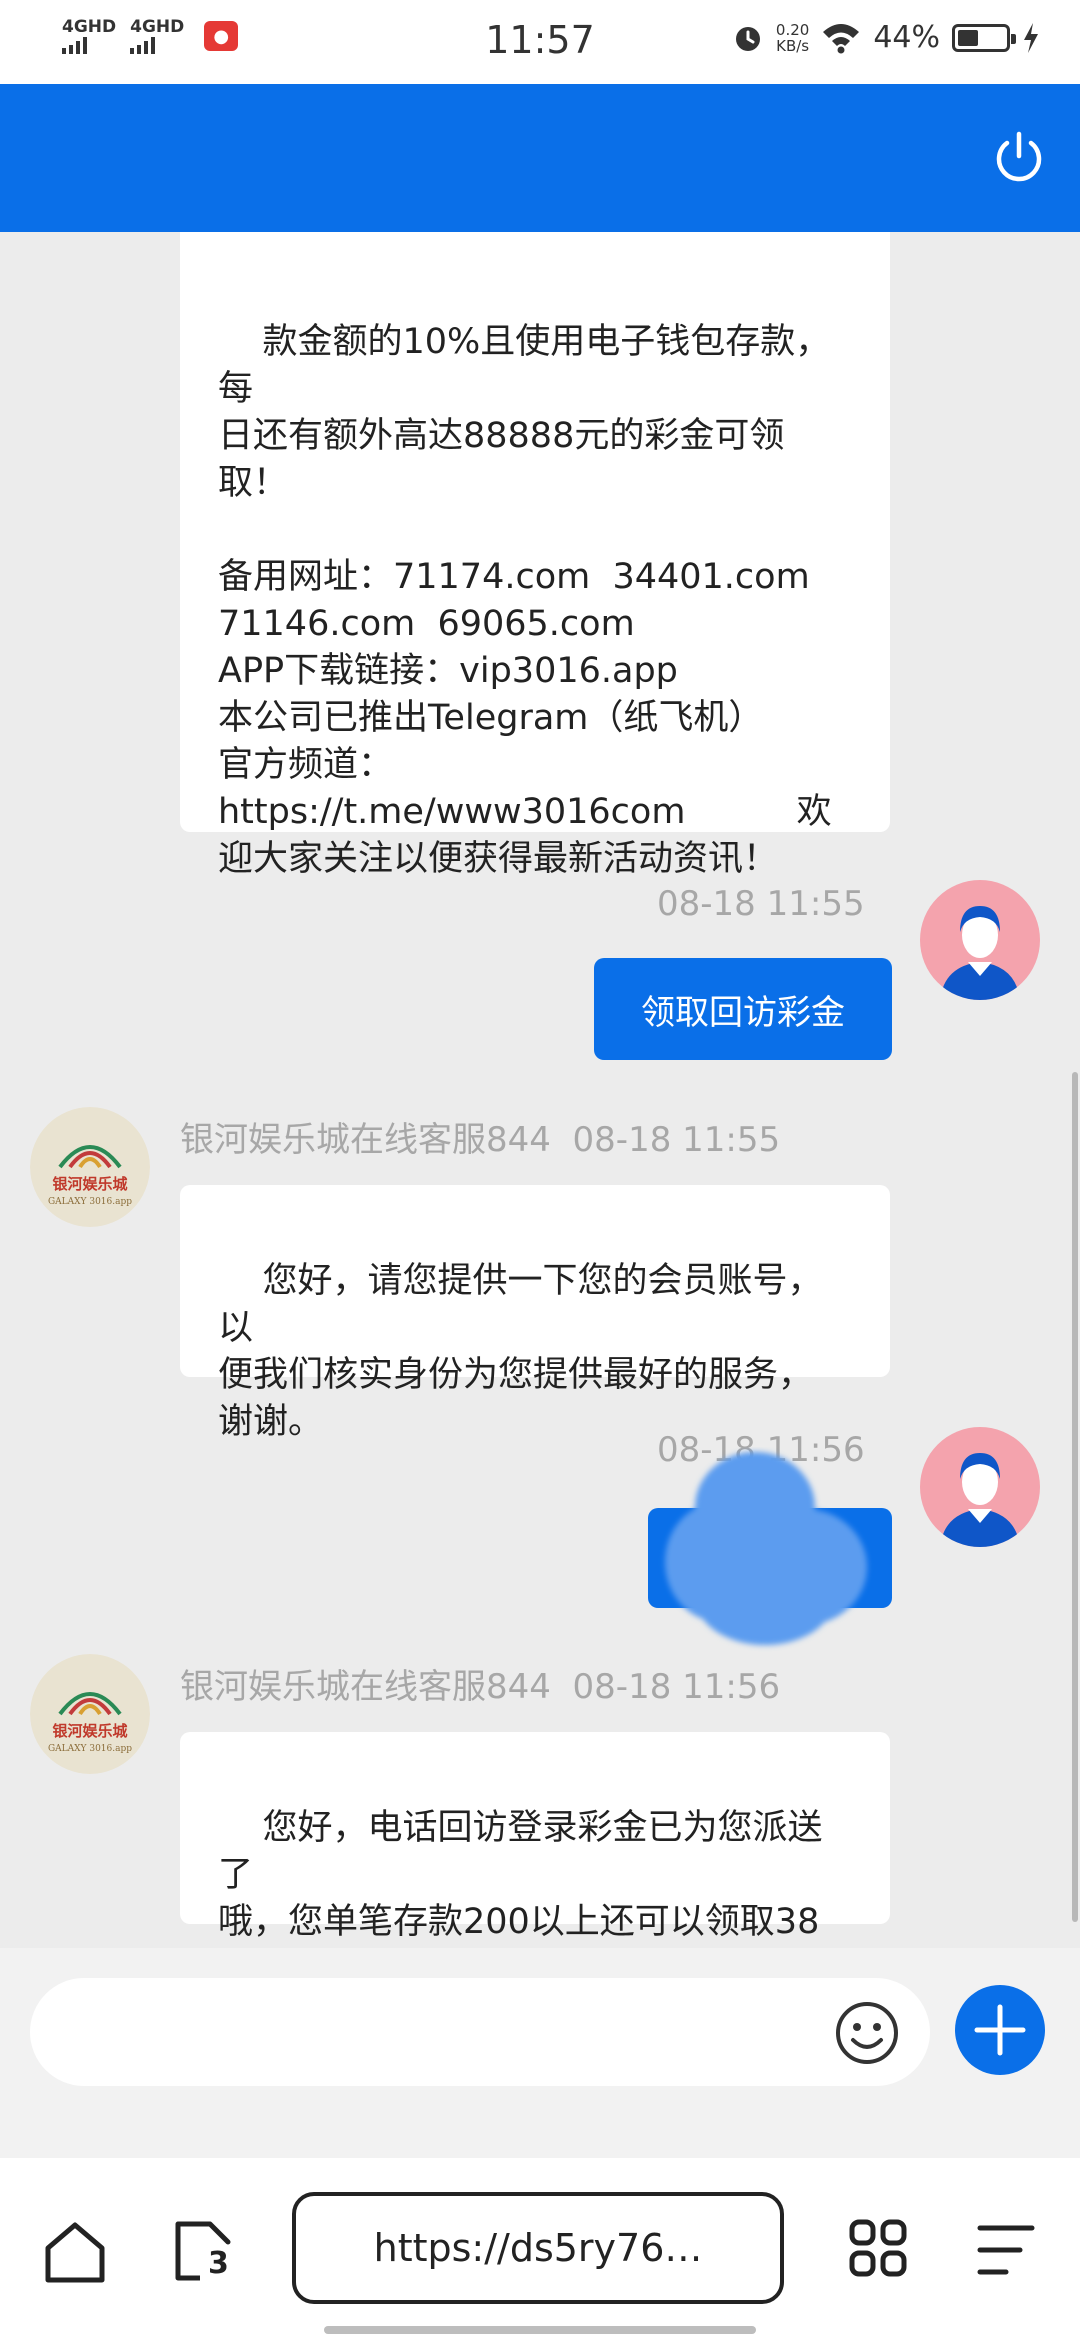  What do you see at coordinates (203, 2251) in the screenshot?
I see `tabs-button: 3` at bounding box center [203, 2251].